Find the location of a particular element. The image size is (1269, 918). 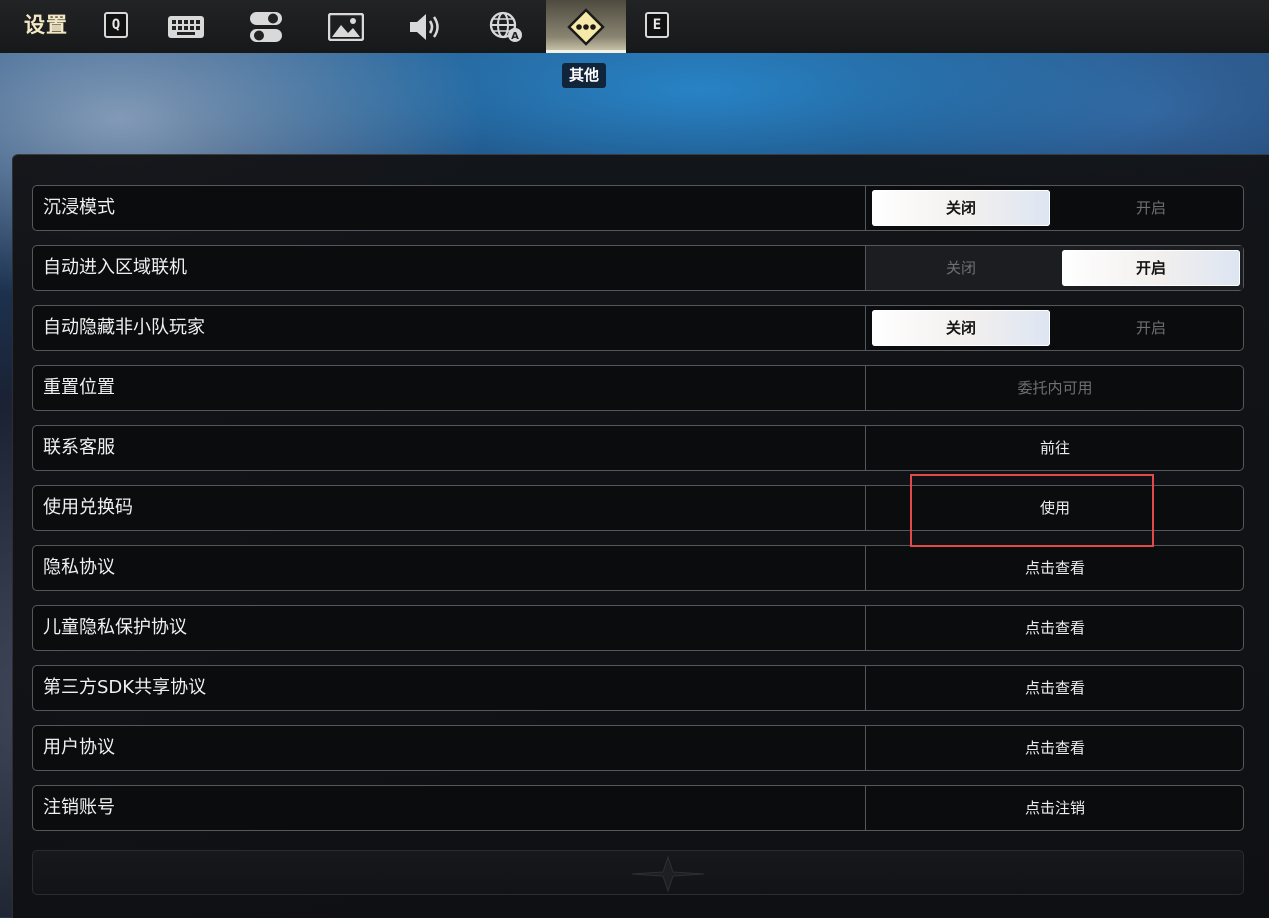

keyboard-icon is located at coordinates (186, 26).